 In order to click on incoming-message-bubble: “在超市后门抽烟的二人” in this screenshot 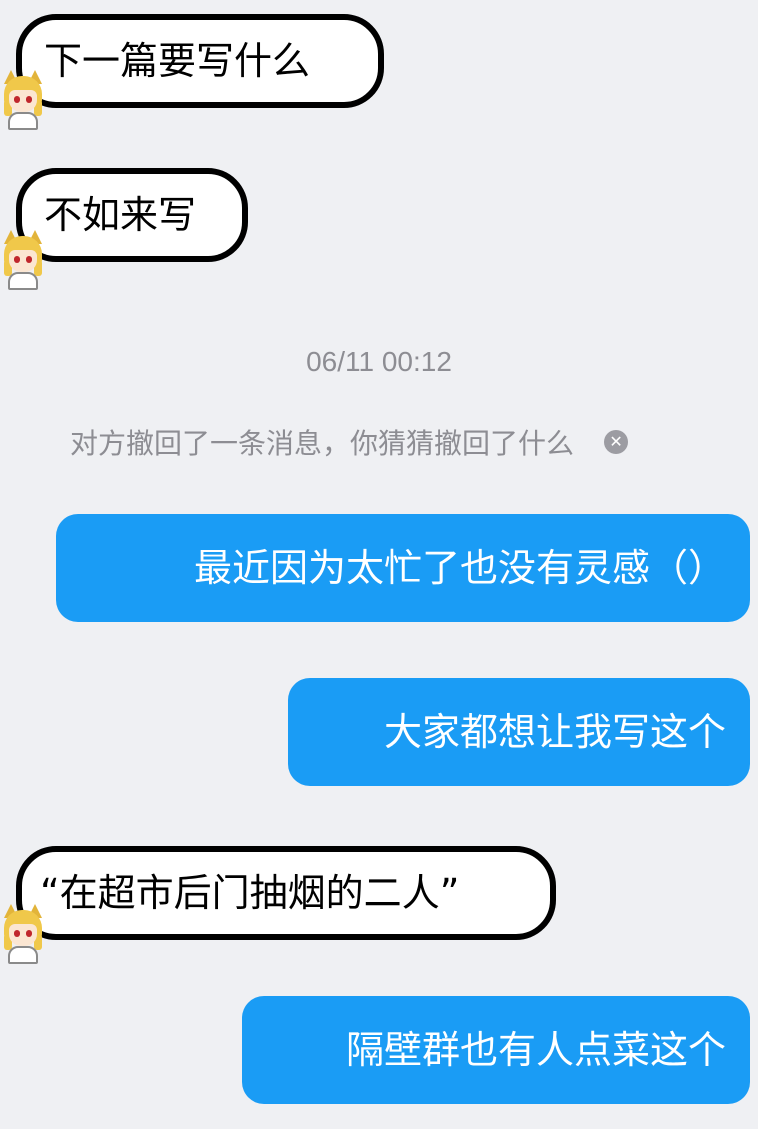, I will do `click(286, 893)`.